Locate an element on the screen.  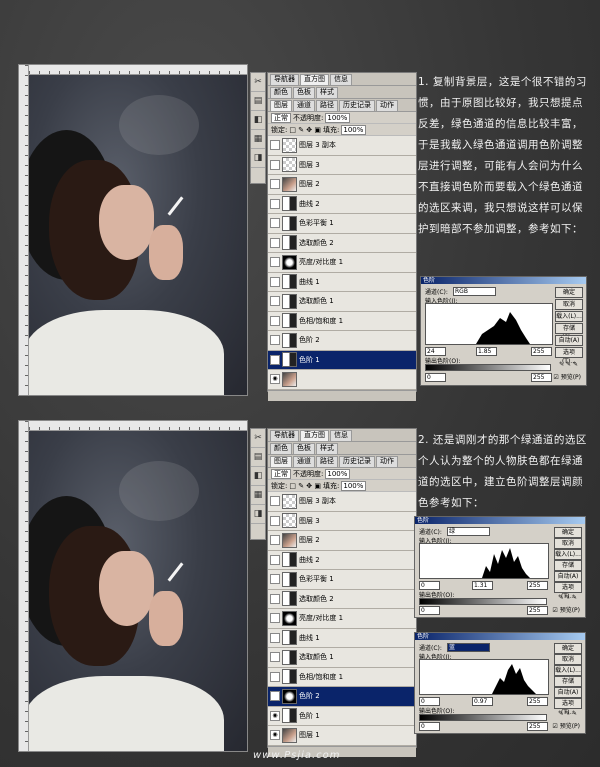
tab-color: 颜色 is located at coordinates (281, 448).